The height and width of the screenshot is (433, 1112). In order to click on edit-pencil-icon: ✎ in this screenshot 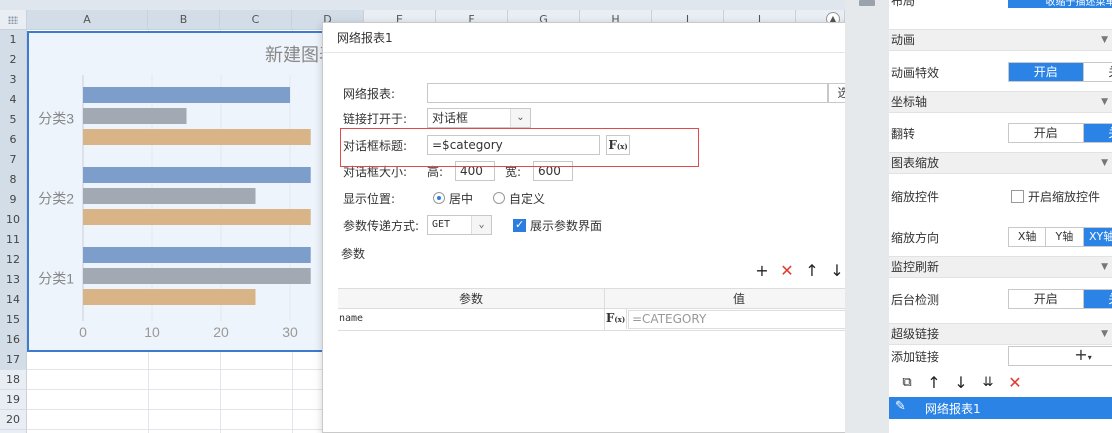, I will do `click(900, 406)`.